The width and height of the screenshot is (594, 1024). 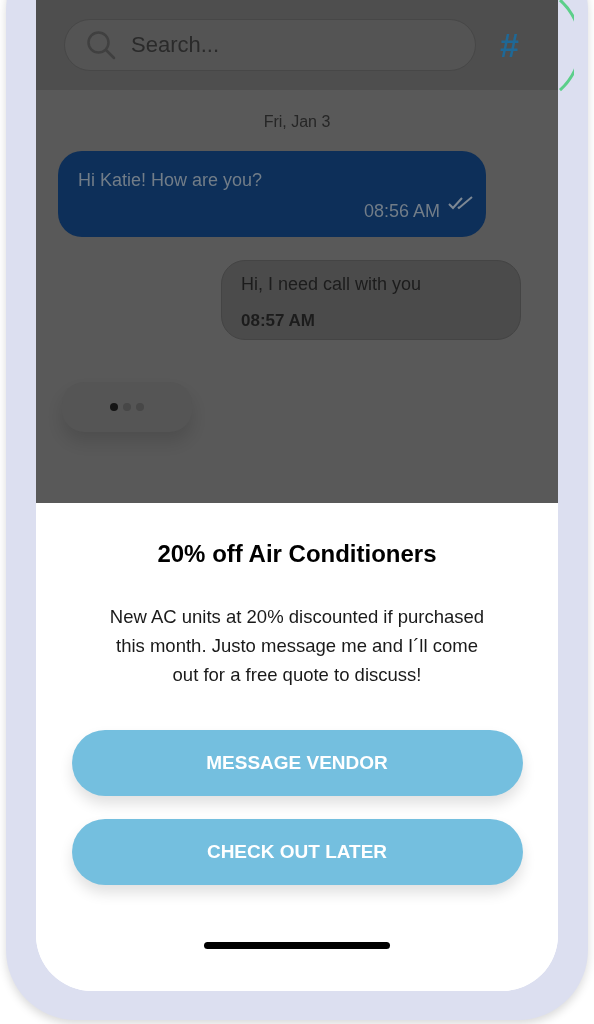 I want to click on promo-title: 20% off Air Conditioners, so click(x=297, y=554).